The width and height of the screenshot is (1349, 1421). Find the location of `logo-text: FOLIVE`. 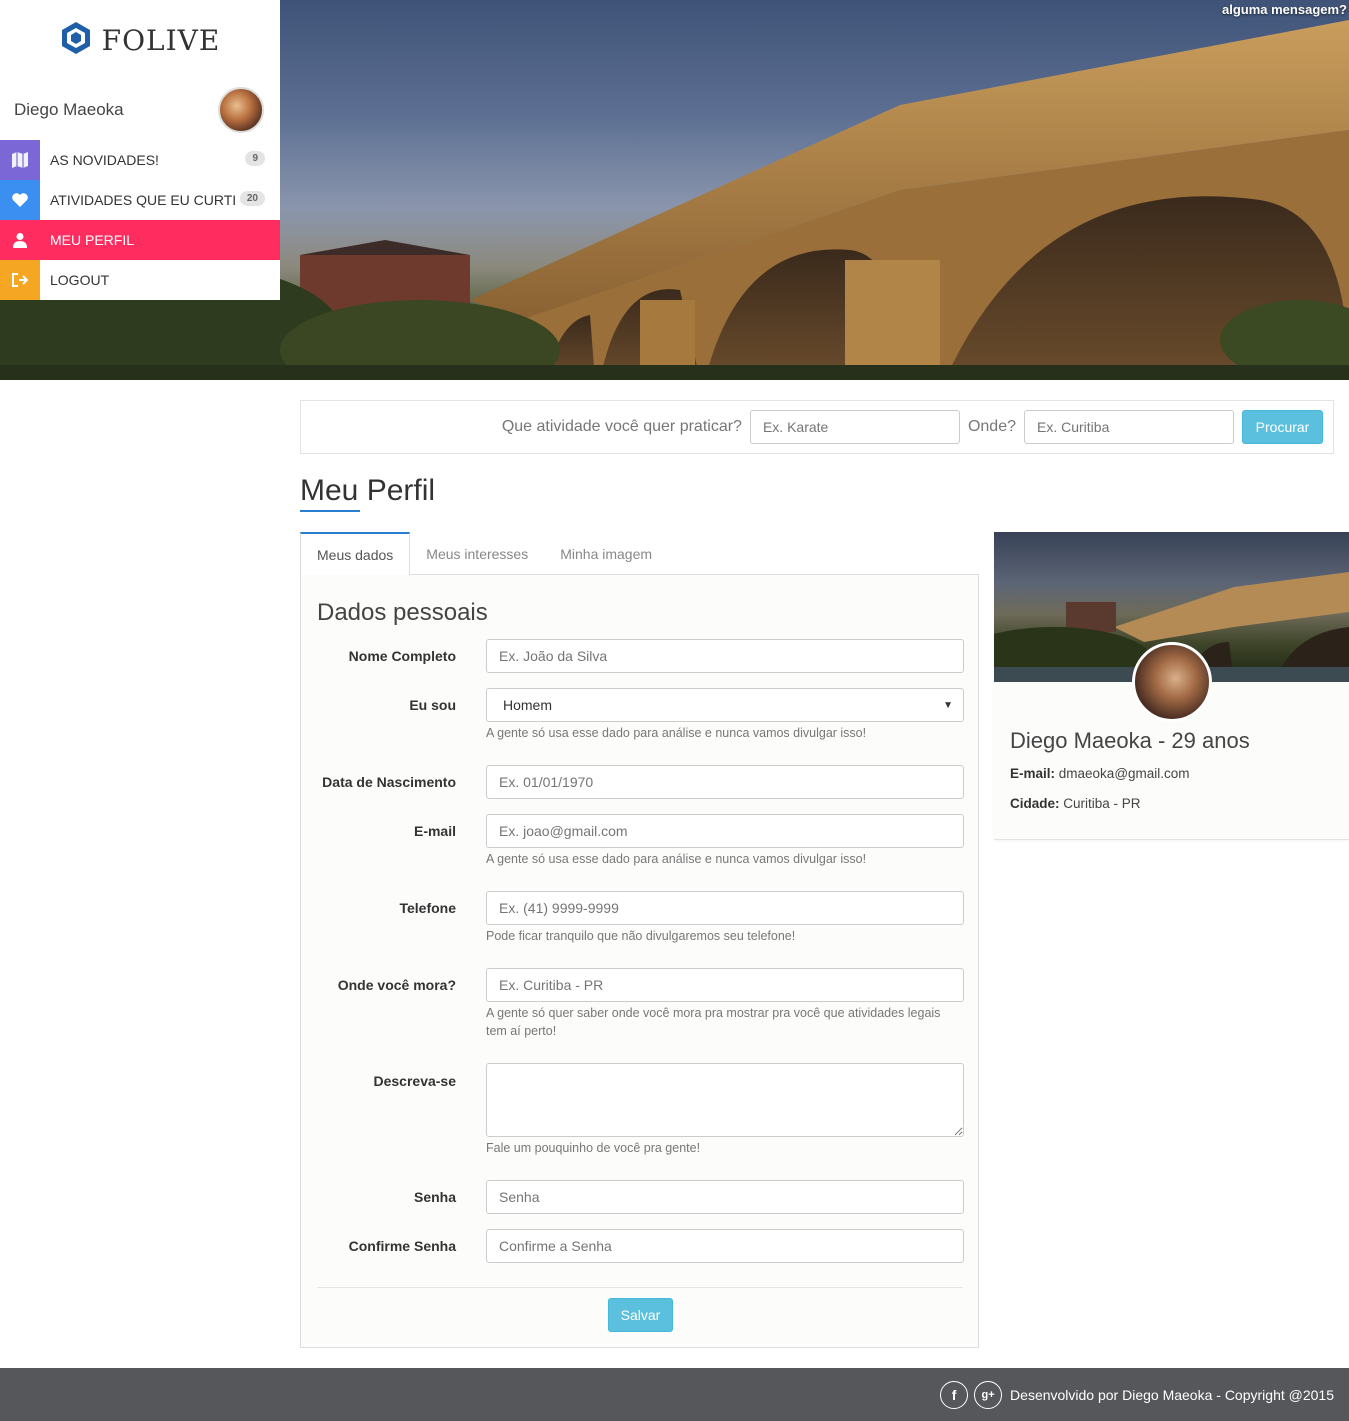

logo-text: FOLIVE is located at coordinates (161, 40).